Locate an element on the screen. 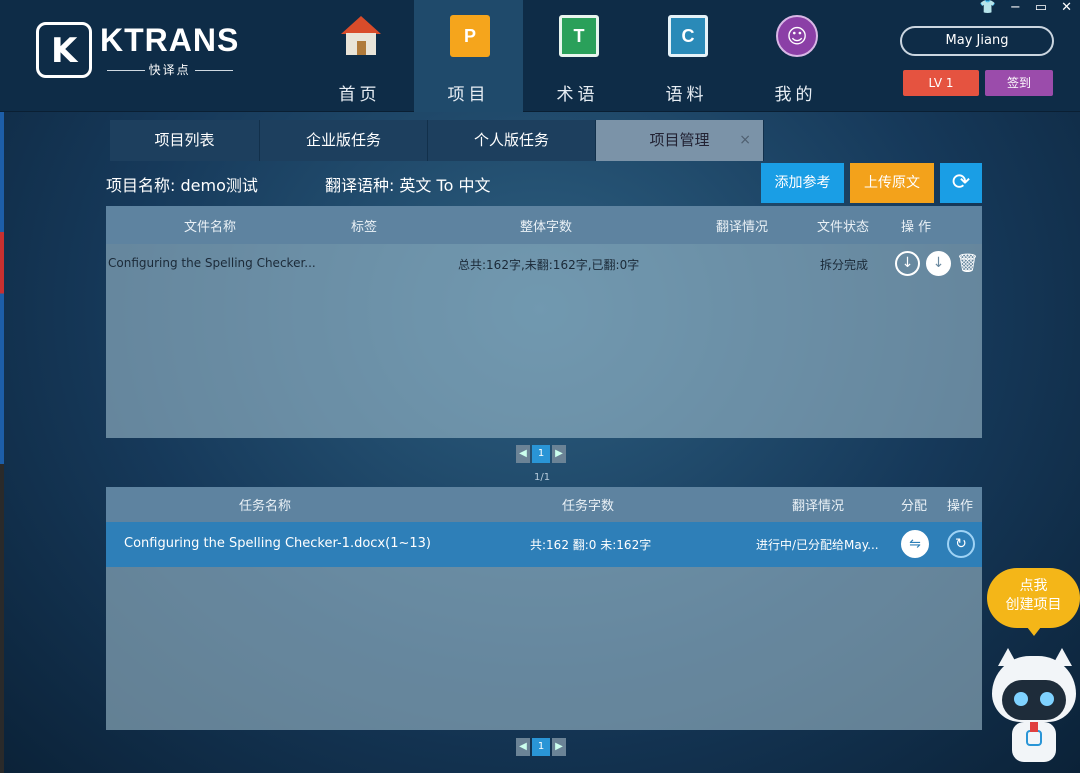 This screenshot has height=773, width=1080. close-icon: ✕ is located at coordinates (1066, 7).